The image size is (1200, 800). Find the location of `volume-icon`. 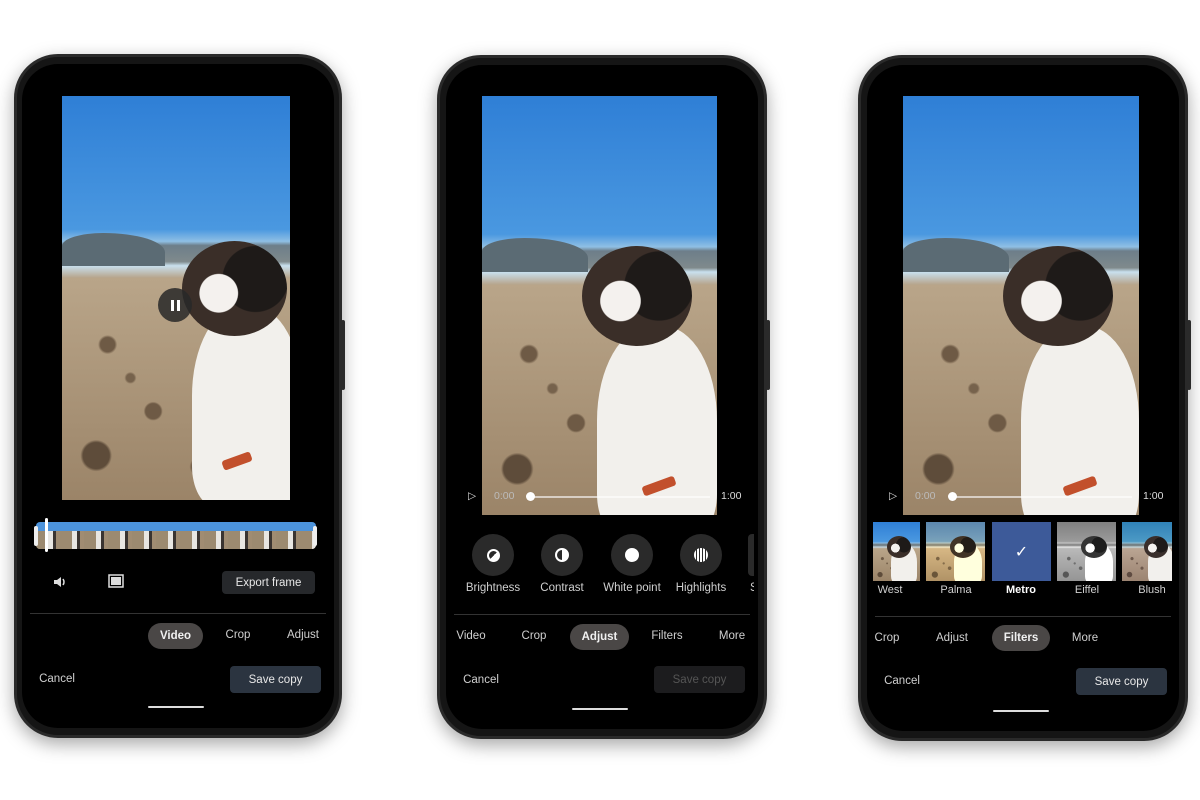

volume-icon is located at coordinates (59, 582).